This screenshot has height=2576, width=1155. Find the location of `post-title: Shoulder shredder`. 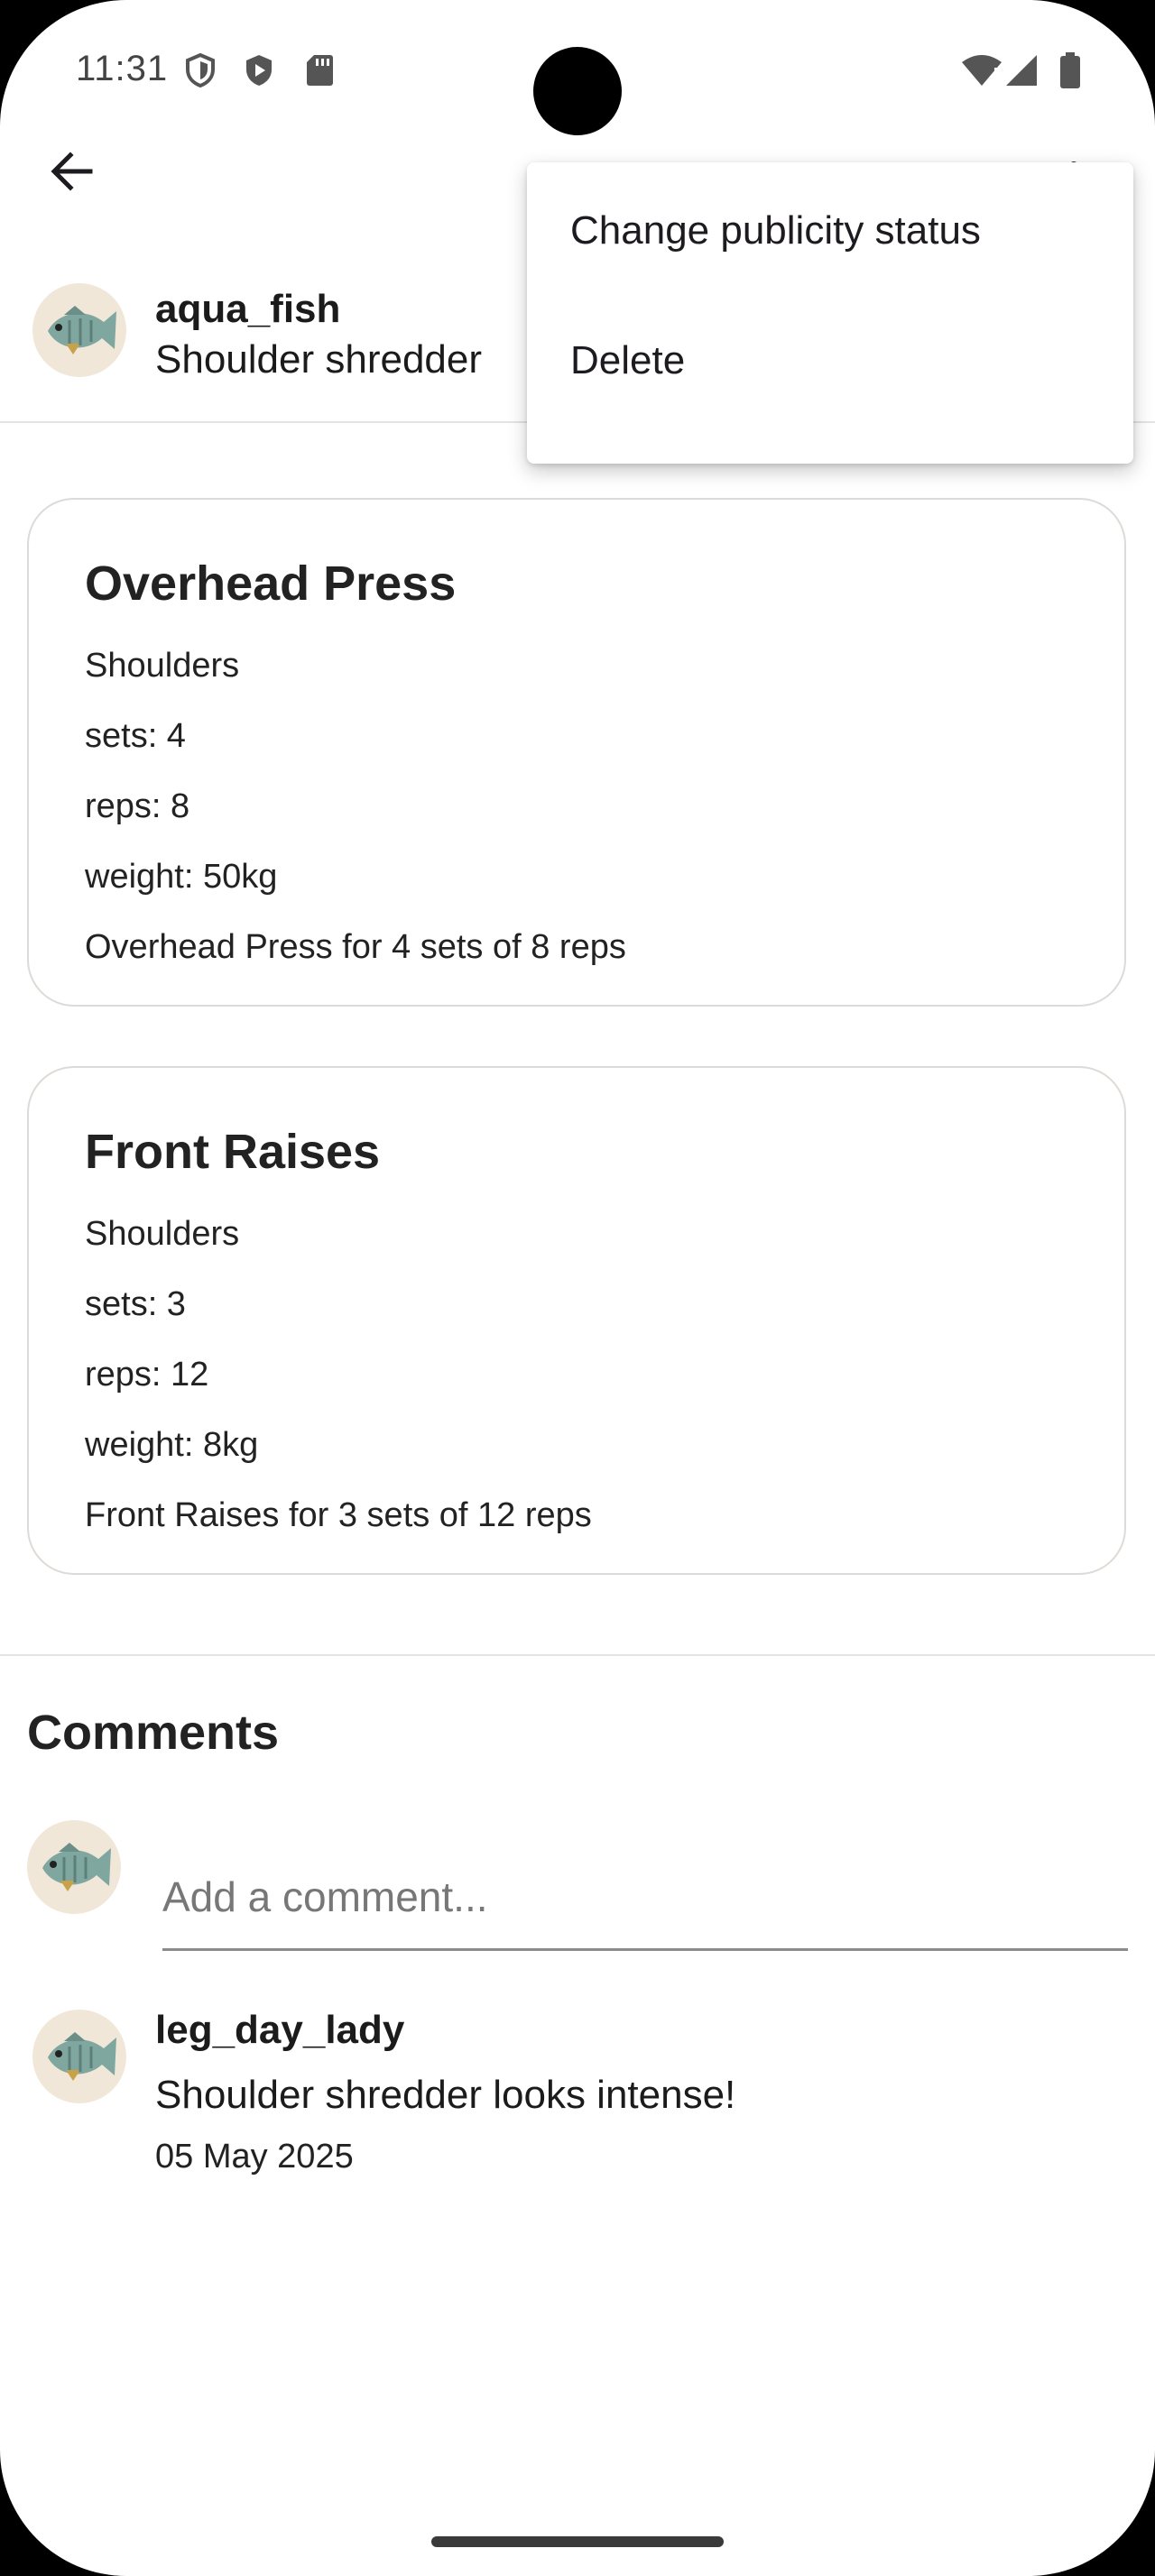

post-title: Shoulder shredder is located at coordinates (319, 359).